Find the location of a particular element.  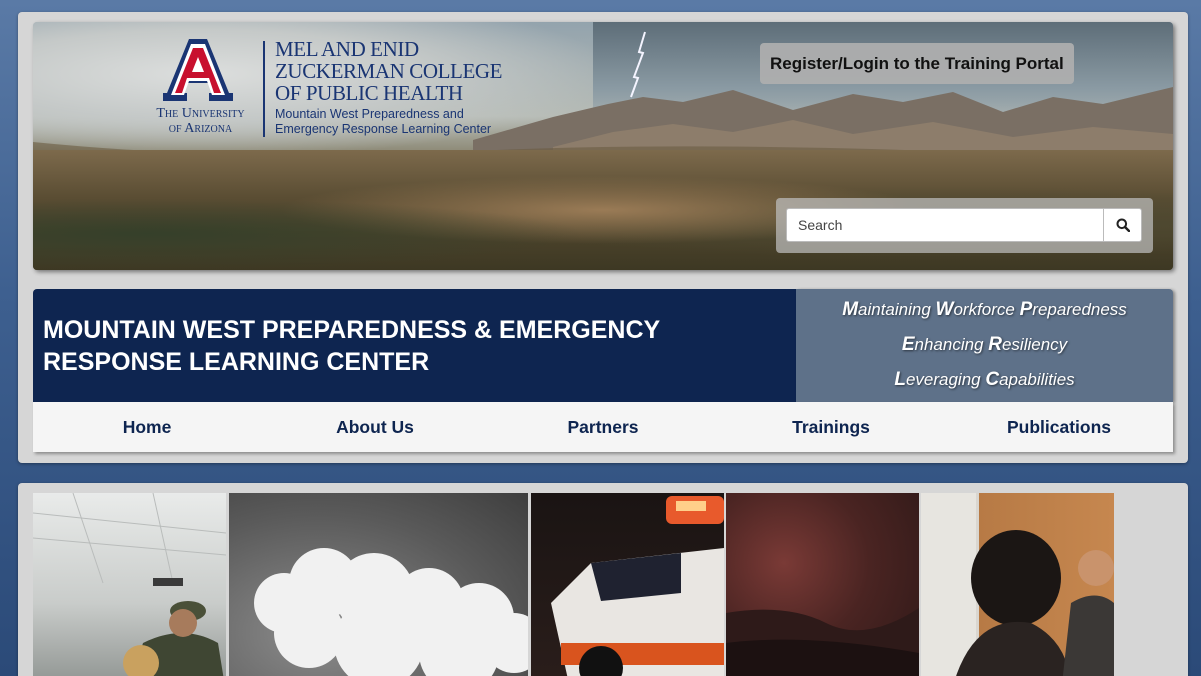

university-name-line1: The University is located at coordinates (200, 113).